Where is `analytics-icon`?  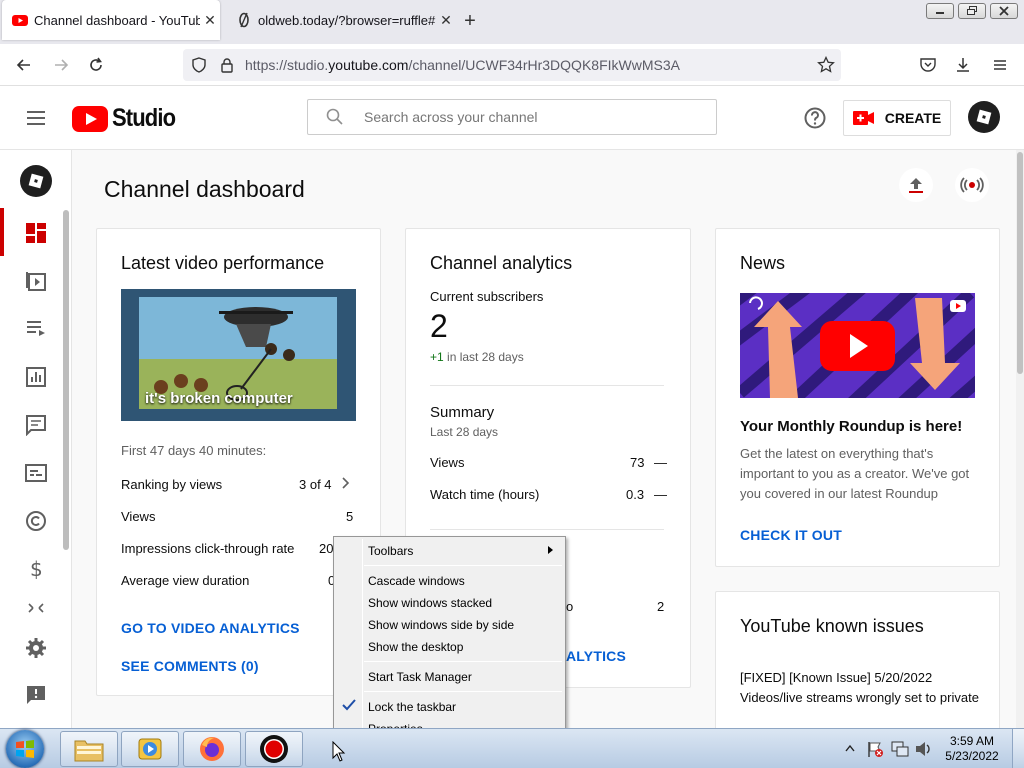
analytics-icon is located at coordinates (36, 377).